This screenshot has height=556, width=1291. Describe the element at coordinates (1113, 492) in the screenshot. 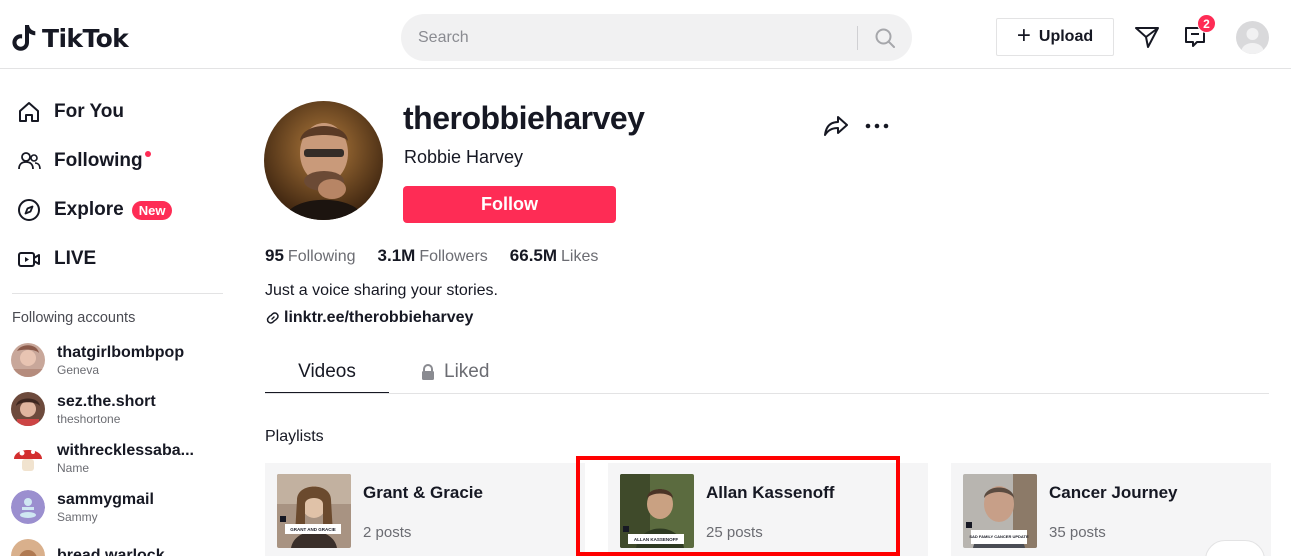

I see `playlist-title: Cancer Journey` at that location.